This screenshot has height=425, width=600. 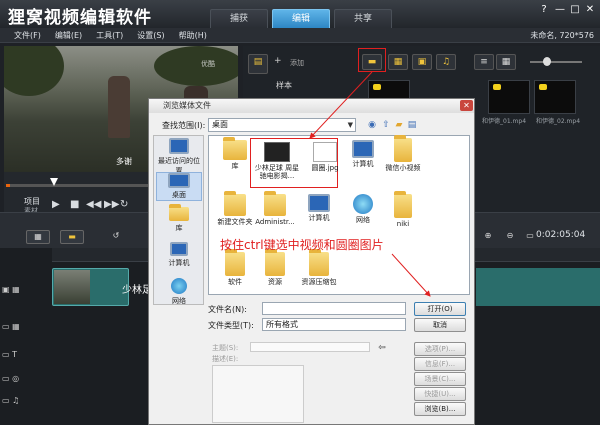 What do you see at coordinates (372, 125) in the screenshot?
I see `back-icon: ◉` at bounding box center [372, 125].